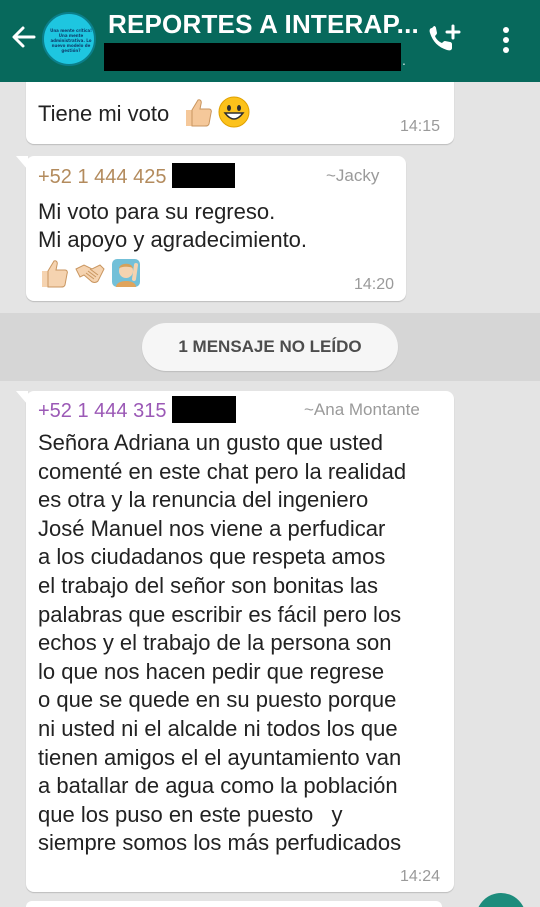 Image resolution: width=540 pixels, height=907 pixels. Describe the element at coordinates (217, 700) in the screenshot. I see `message-line: o que se quede en su puesto porque` at that location.